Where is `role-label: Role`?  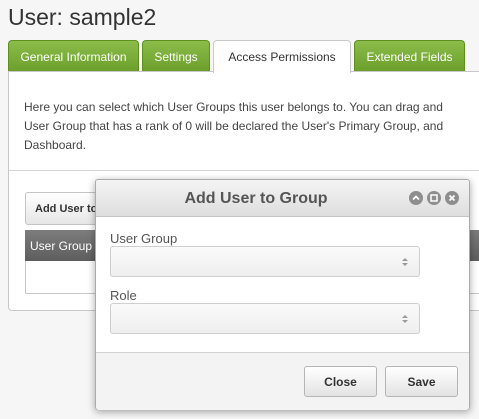
role-label: Role is located at coordinates (123, 295).